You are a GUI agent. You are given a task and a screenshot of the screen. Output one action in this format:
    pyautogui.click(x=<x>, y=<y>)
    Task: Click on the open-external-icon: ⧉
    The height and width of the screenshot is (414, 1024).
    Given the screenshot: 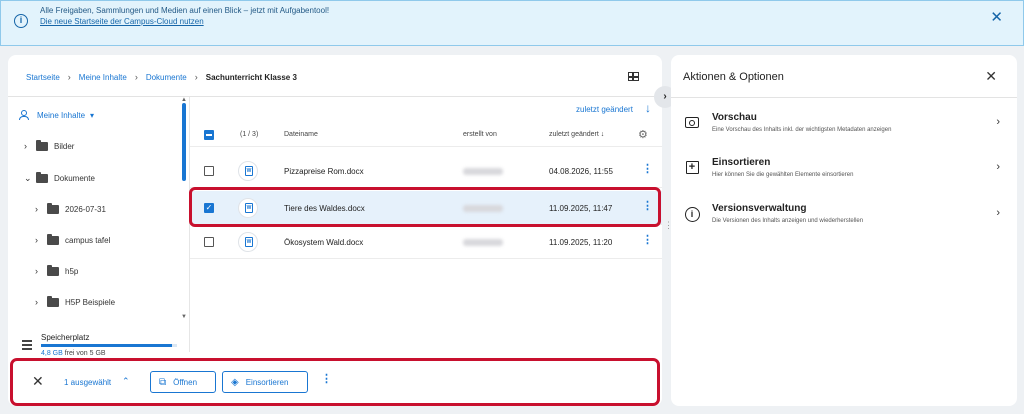 What is the action you would take?
    pyautogui.click(x=163, y=382)
    